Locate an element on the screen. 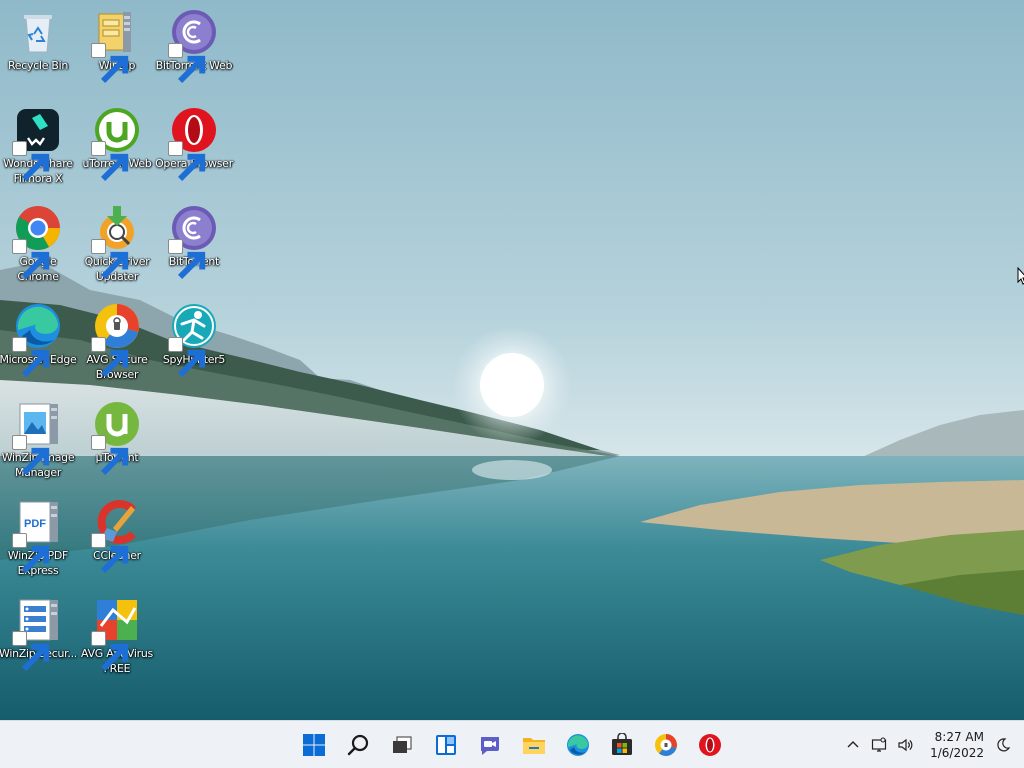  file-explorer-button is located at coordinates (534, 745).